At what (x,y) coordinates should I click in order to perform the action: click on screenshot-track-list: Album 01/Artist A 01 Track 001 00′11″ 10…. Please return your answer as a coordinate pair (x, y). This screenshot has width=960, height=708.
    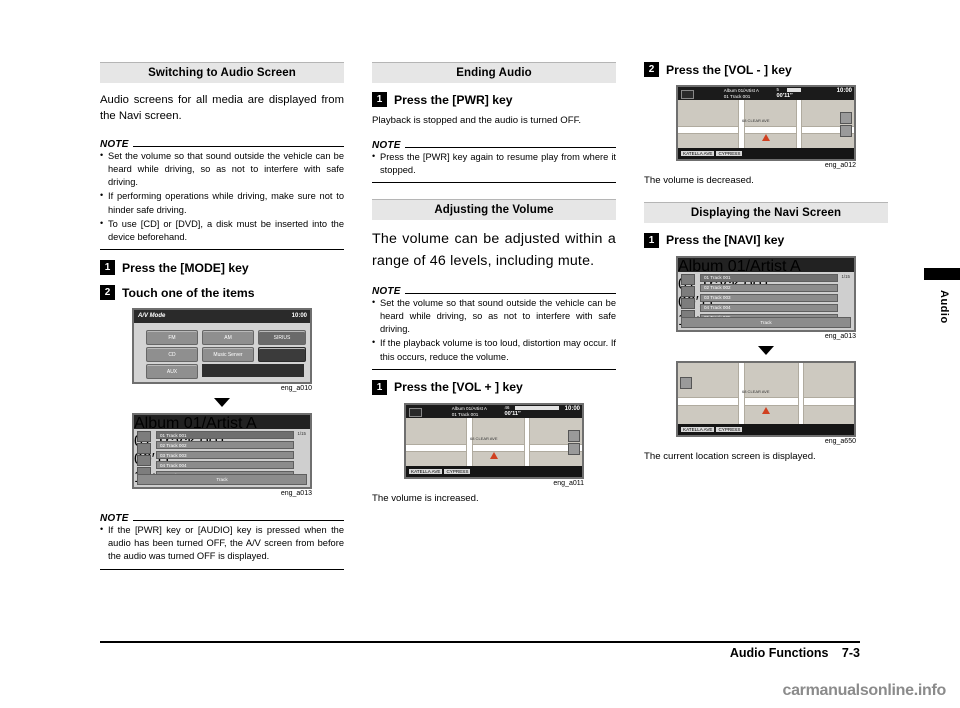
    Looking at the image, I should click on (222, 451).